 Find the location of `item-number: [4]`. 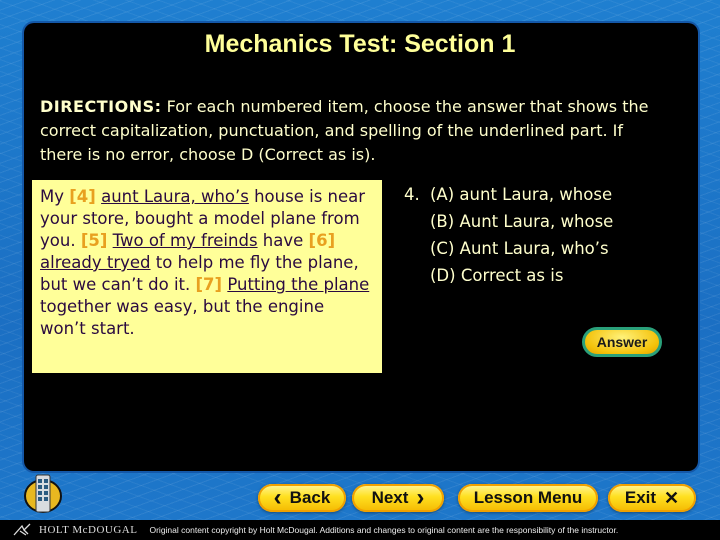

item-number: [4] is located at coordinates (82, 196).